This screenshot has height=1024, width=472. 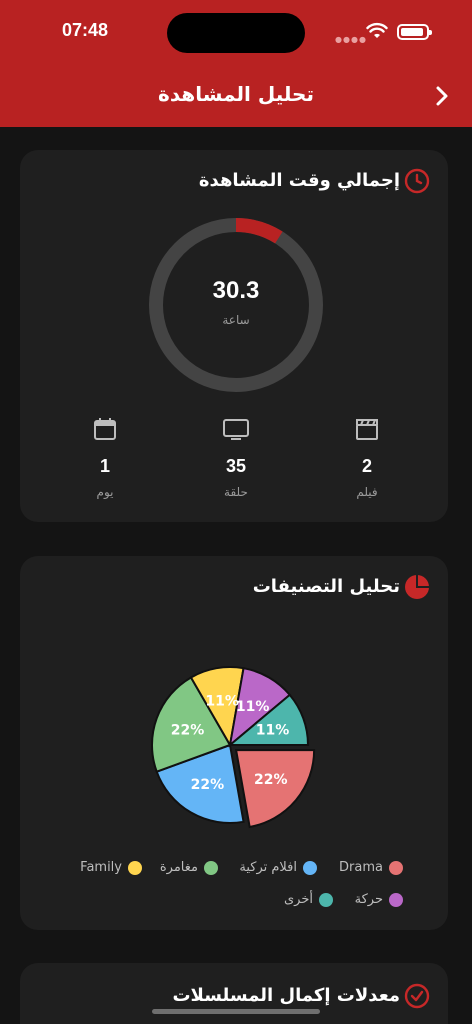 I want to click on stat-days-value: 1, so click(x=104, y=466).